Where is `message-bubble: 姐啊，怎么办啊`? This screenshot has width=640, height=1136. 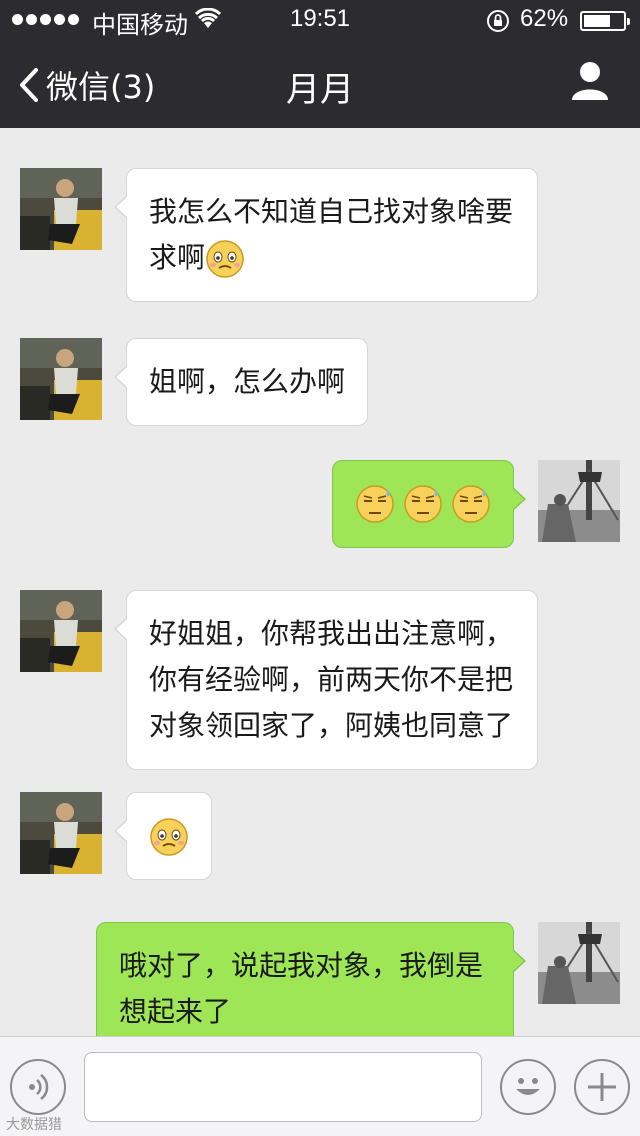
message-bubble: 姐啊，怎么办啊 is located at coordinates (241, 382).